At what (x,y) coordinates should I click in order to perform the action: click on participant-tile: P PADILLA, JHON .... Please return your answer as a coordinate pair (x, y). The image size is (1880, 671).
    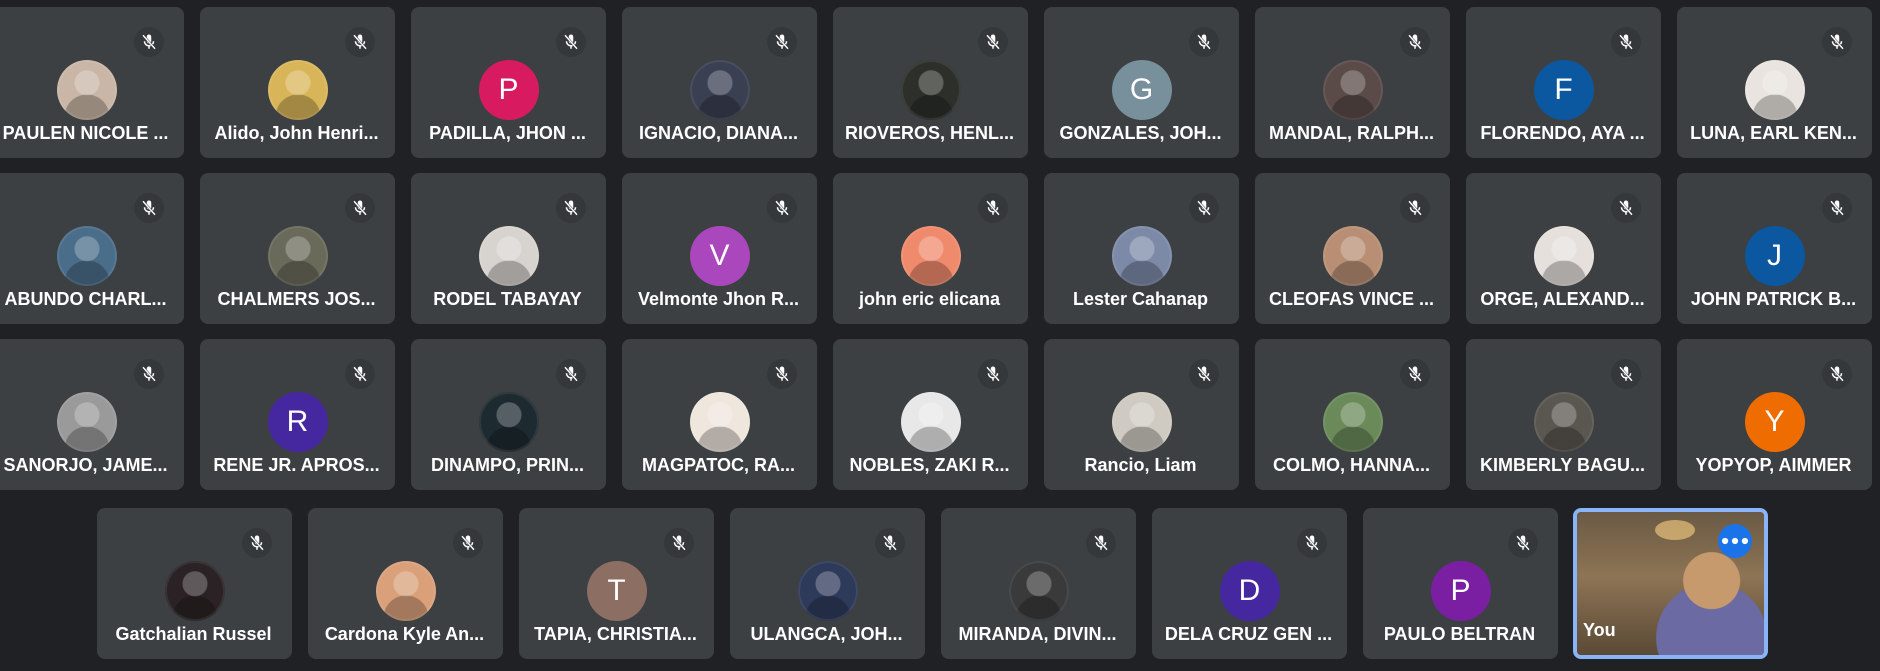
    Looking at the image, I should click on (508, 82).